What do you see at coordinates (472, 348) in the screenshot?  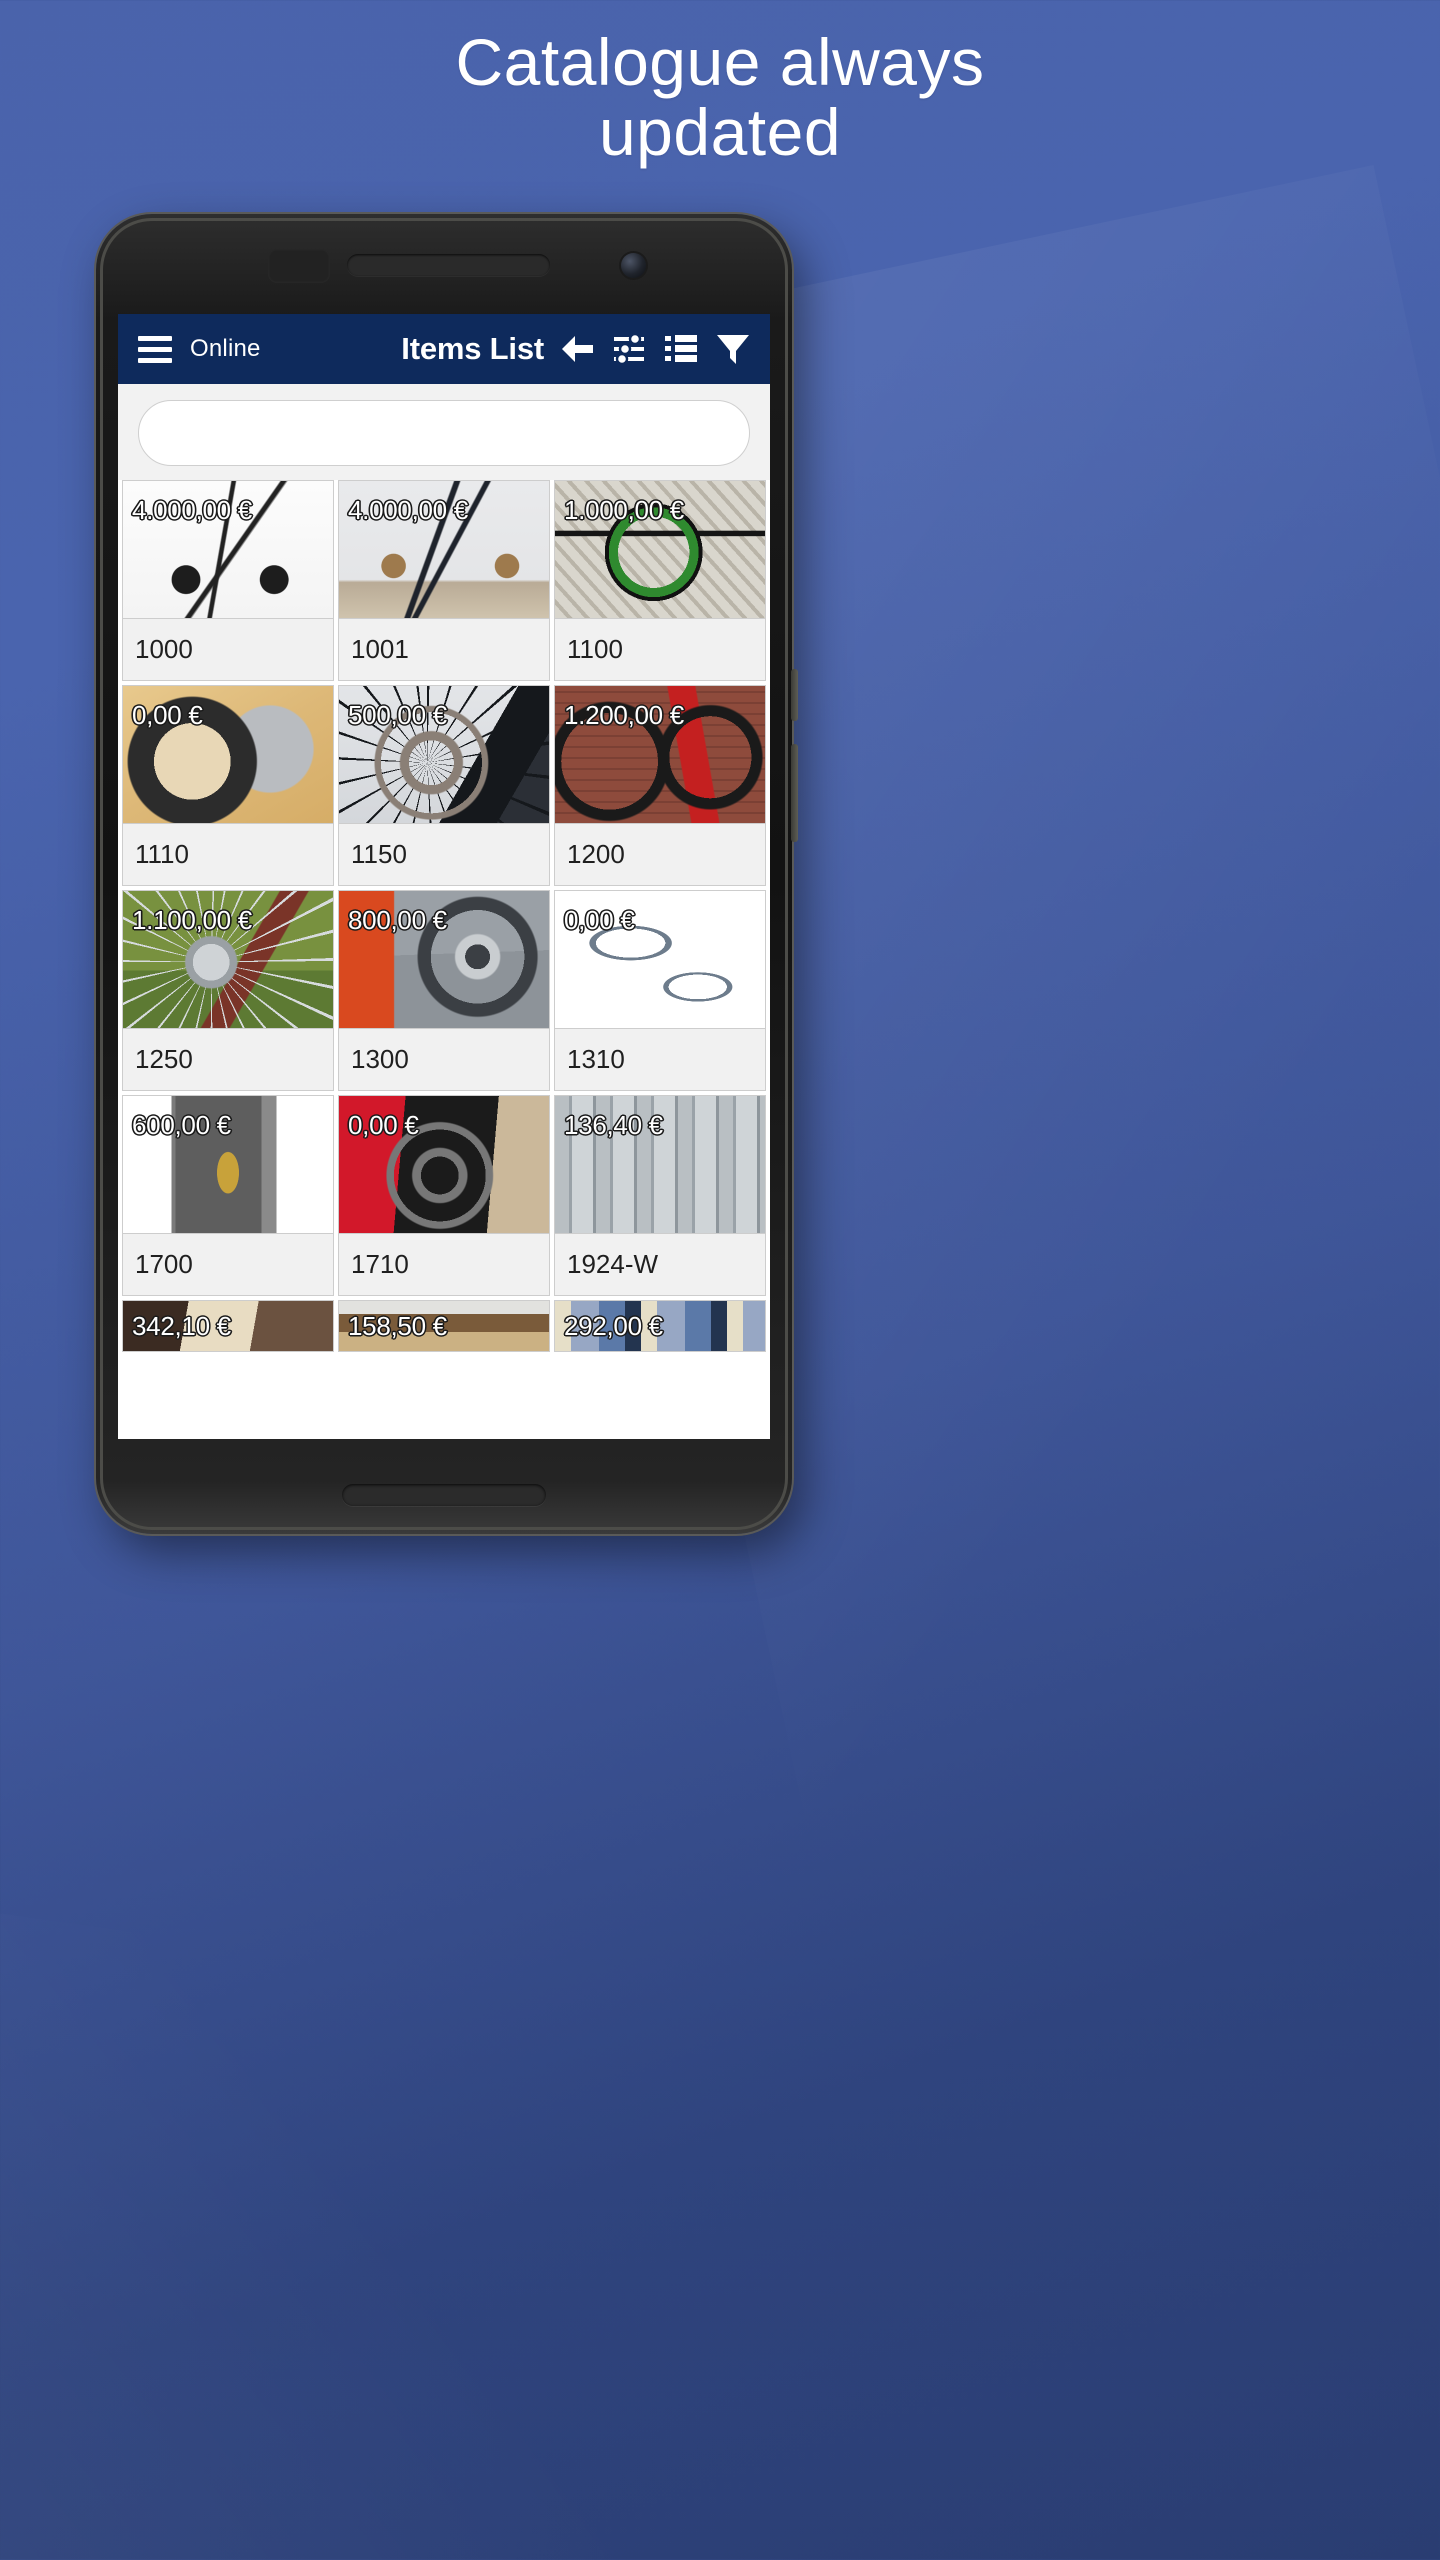 I see `app-bar-title: Items List` at bounding box center [472, 348].